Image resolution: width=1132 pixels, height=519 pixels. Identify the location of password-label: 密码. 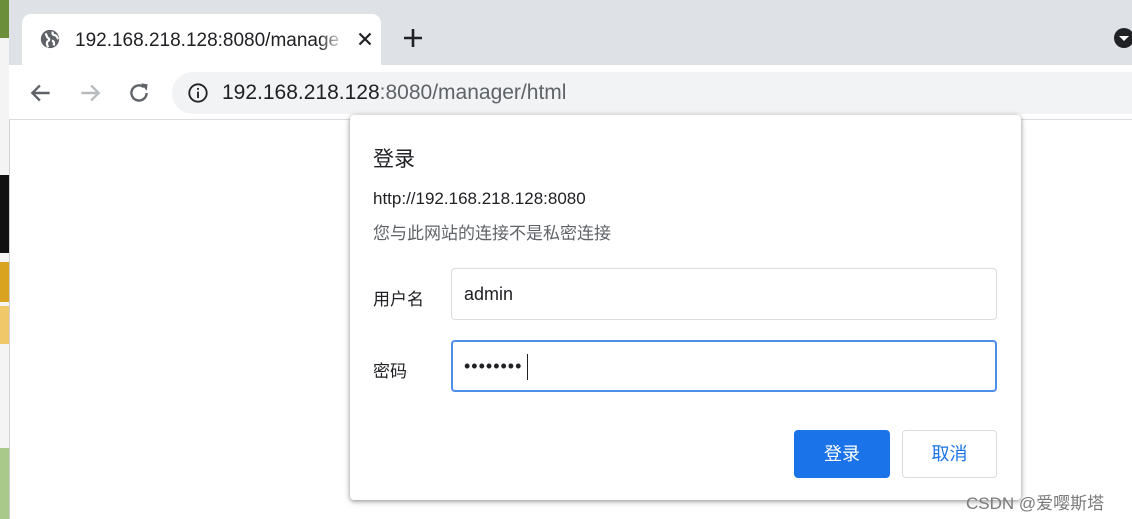
(390, 371).